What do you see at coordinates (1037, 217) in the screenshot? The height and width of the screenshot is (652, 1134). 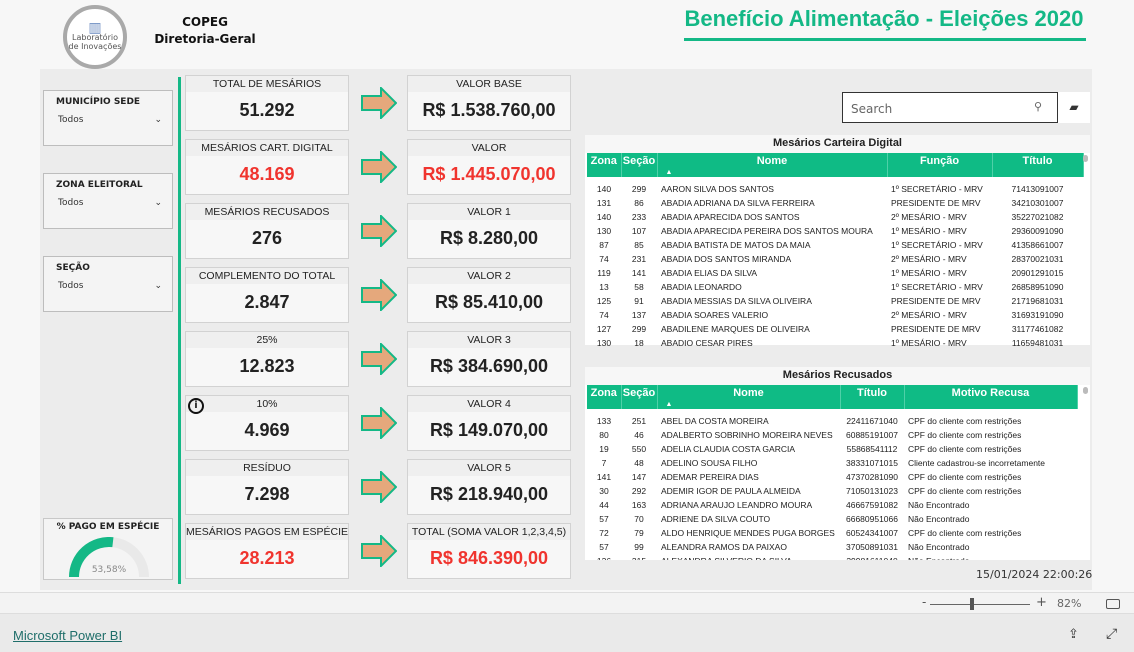 I see `table-cell: 35227021082` at bounding box center [1037, 217].